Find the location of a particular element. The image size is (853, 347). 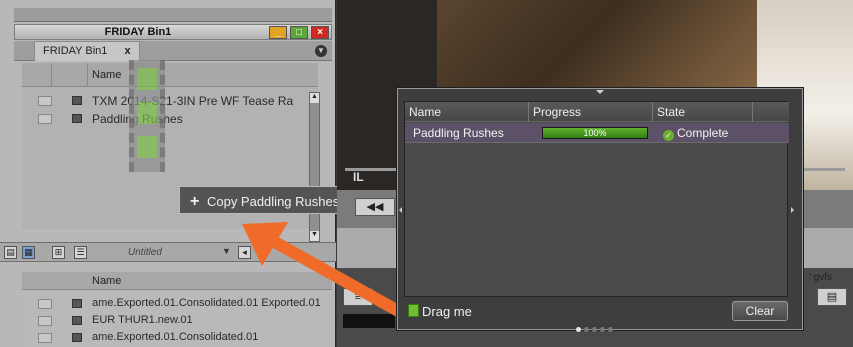

list-item: EUR THUR1.new.01 is located at coordinates (167, 321).